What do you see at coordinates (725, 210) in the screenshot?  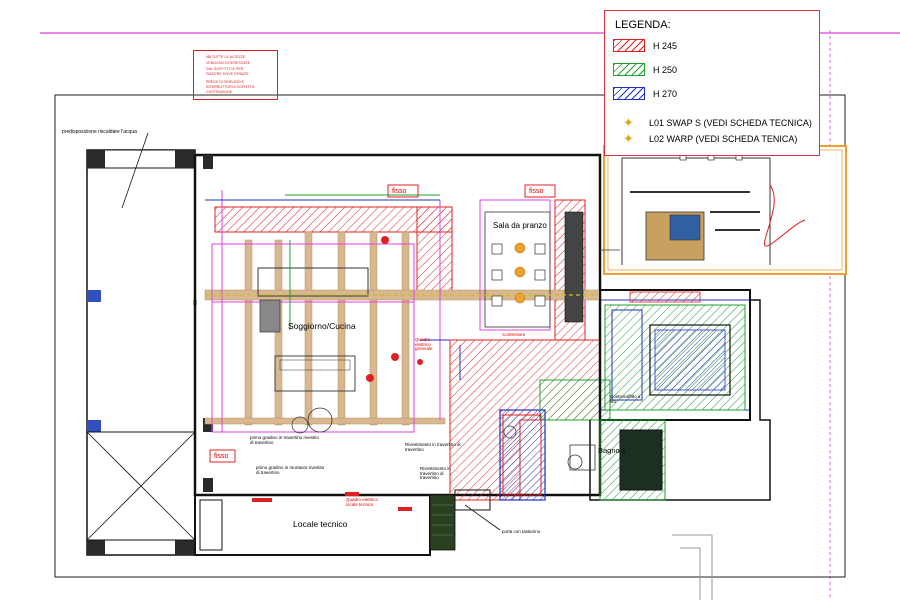 I see `detail-box` at bounding box center [725, 210].